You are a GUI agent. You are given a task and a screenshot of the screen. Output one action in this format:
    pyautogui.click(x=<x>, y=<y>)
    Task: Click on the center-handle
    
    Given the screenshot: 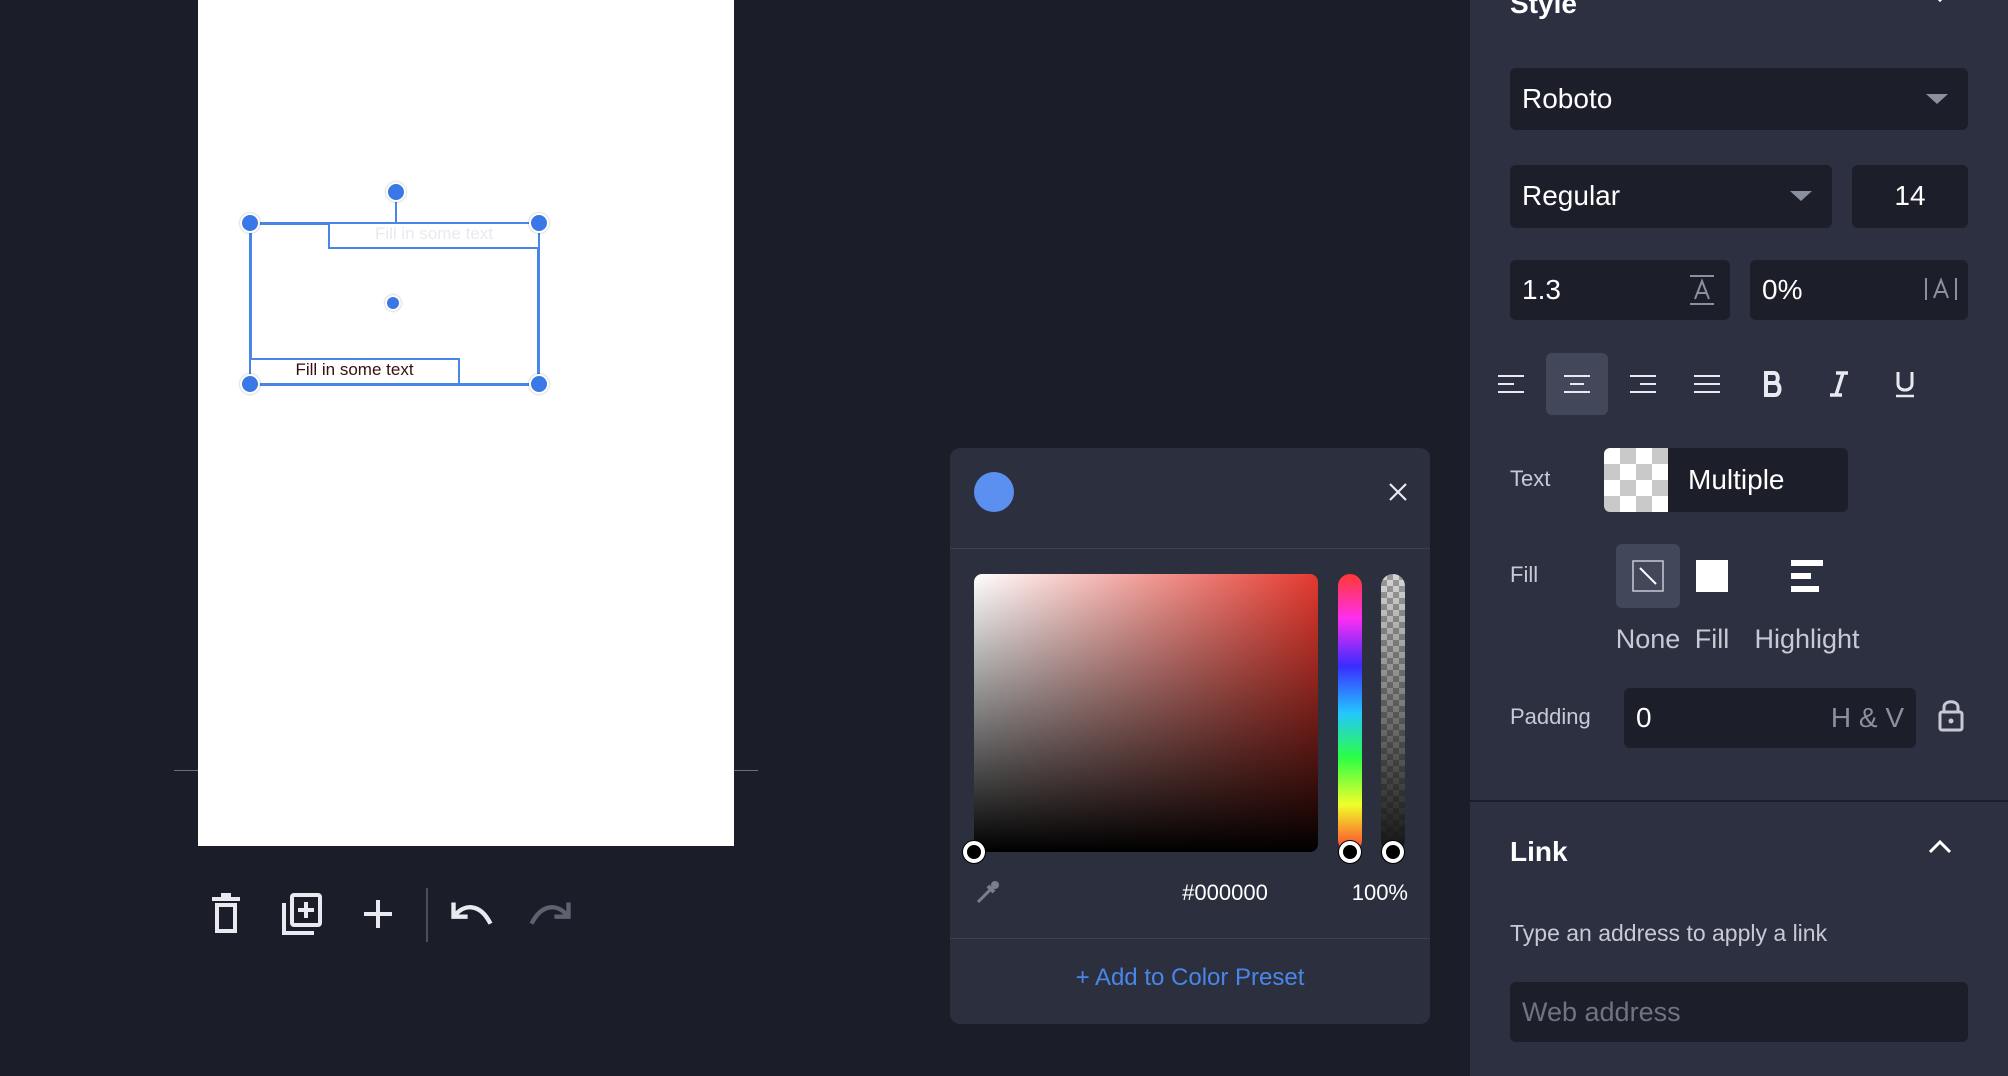 What is the action you would take?
    pyautogui.click(x=393, y=303)
    